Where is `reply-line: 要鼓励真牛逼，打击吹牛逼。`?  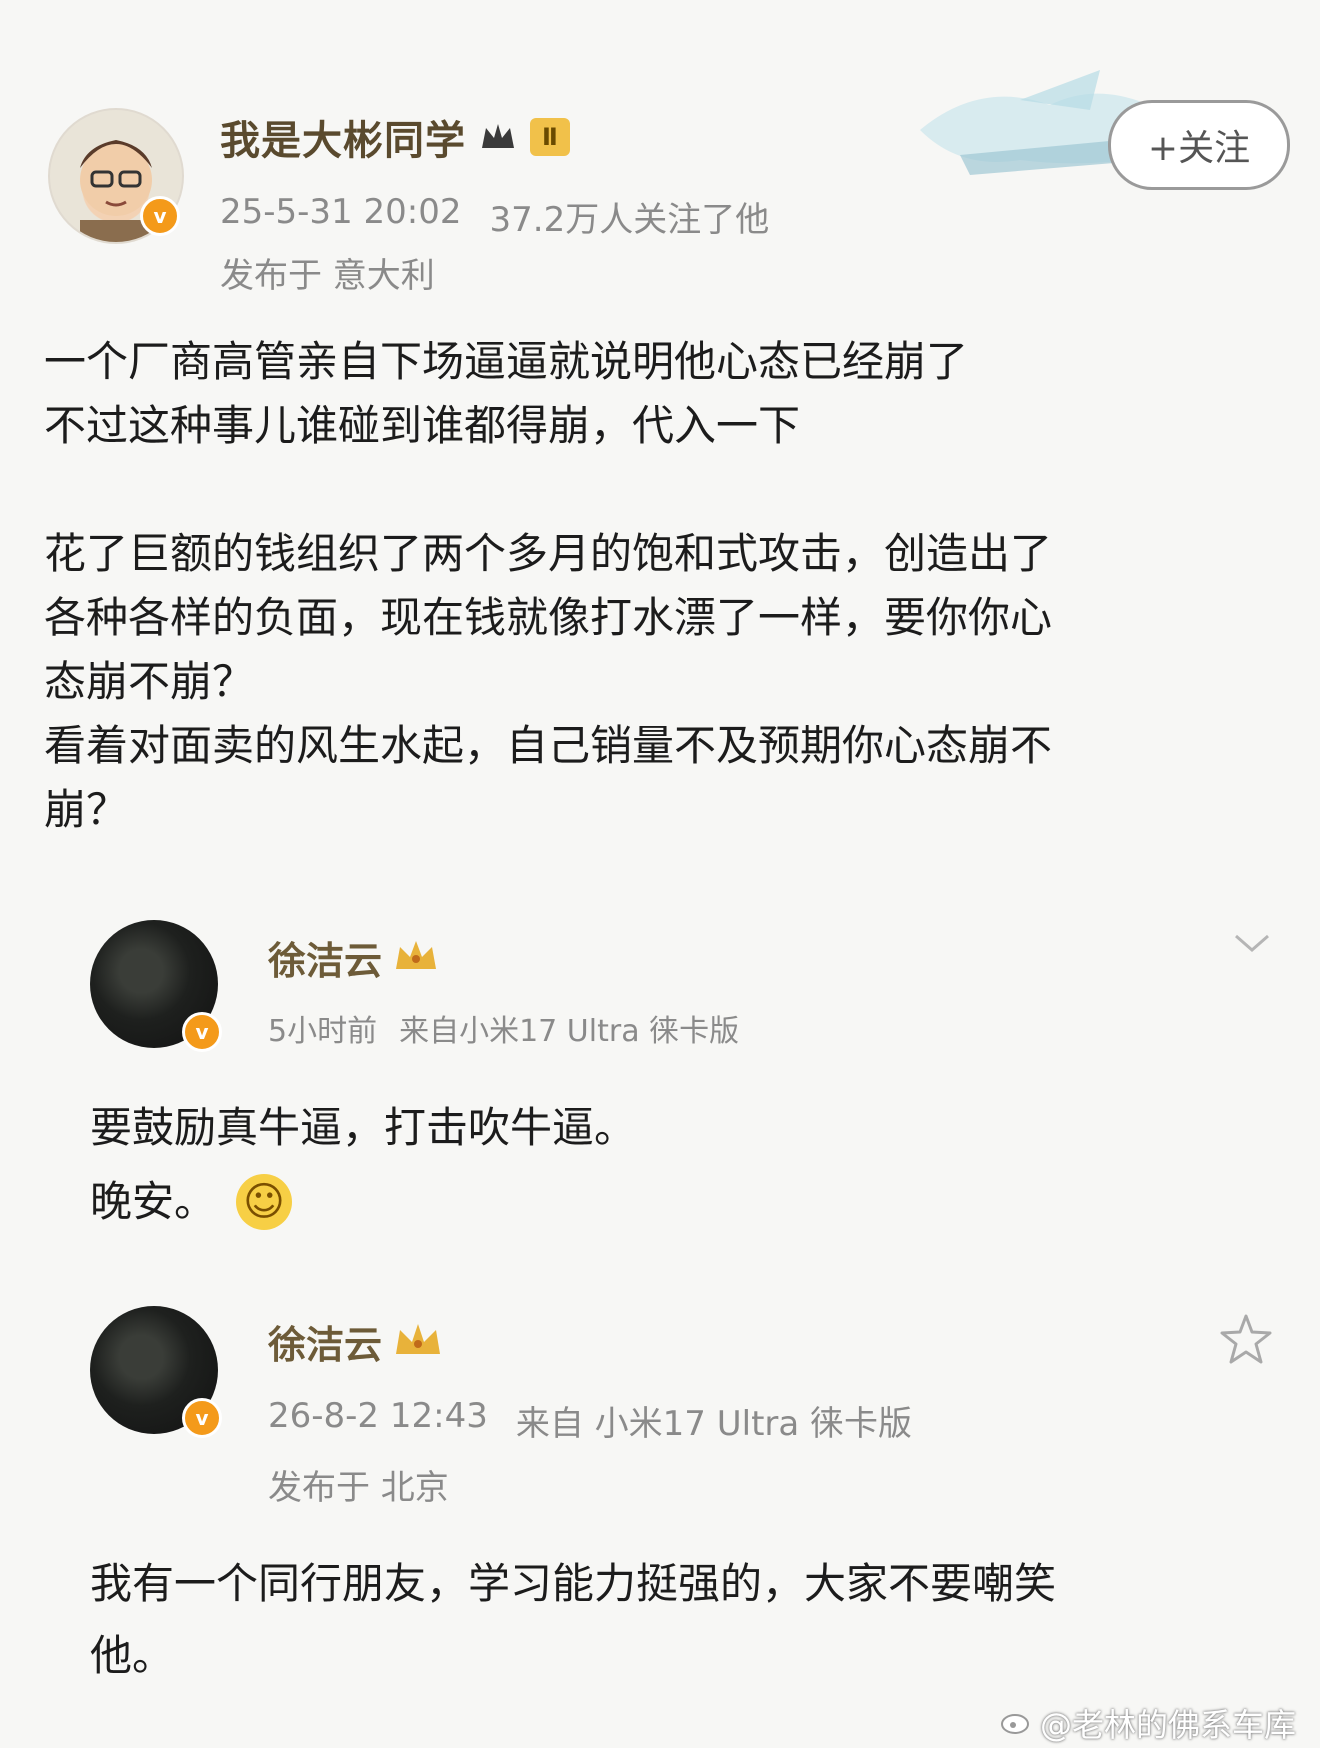
reply-line: 要鼓励真牛逼，打击吹牛逼。 is located at coordinates (363, 1127).